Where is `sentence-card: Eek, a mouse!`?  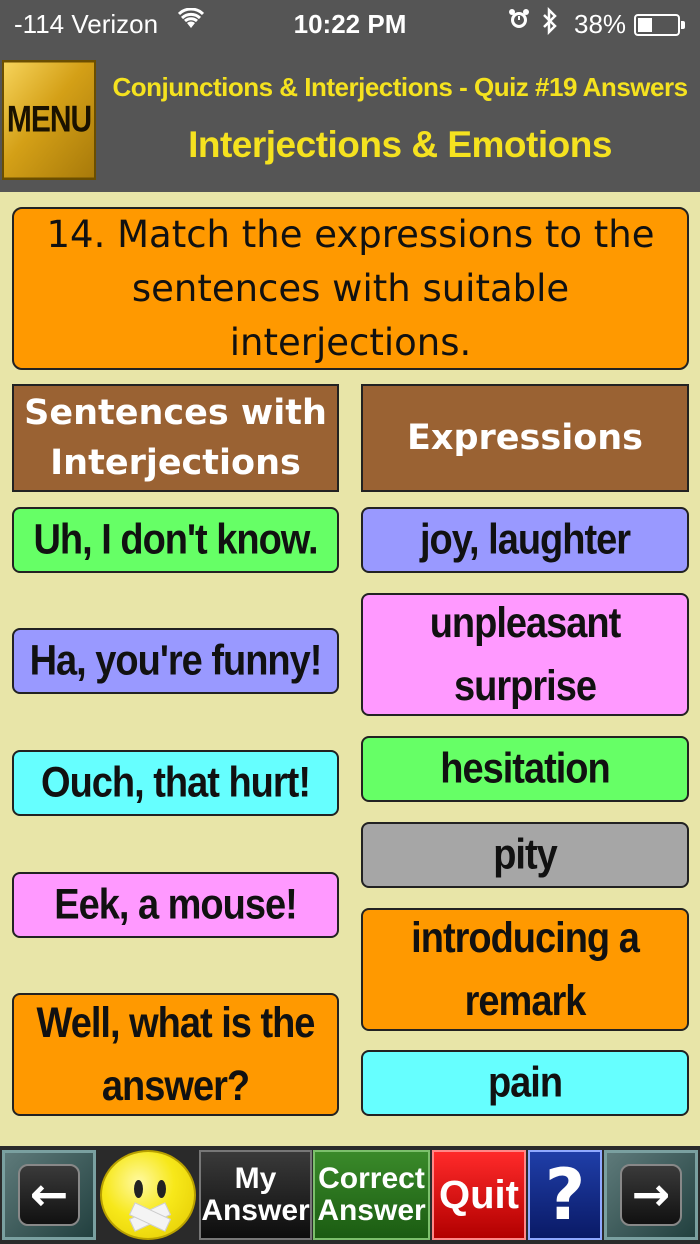 sentence-card: Eek, a mouse! is located at coordinates (175, 905).